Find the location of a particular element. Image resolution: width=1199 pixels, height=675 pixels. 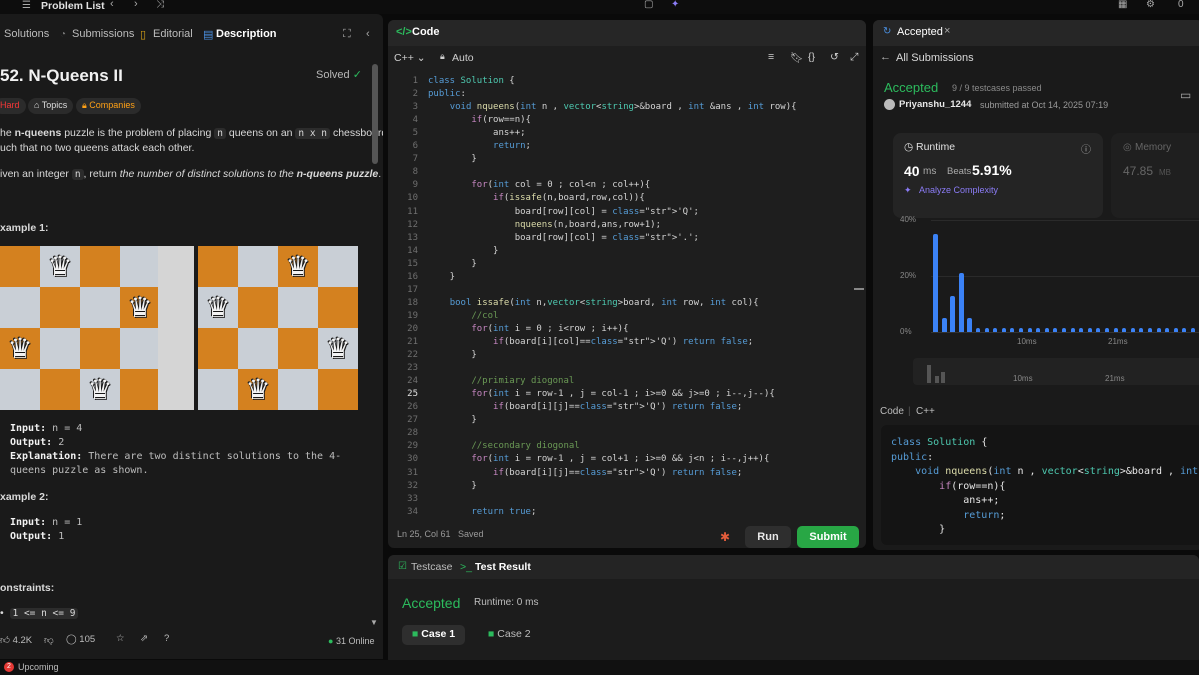

code-line: //secondary diogonal is located at coordinates (503, 446).